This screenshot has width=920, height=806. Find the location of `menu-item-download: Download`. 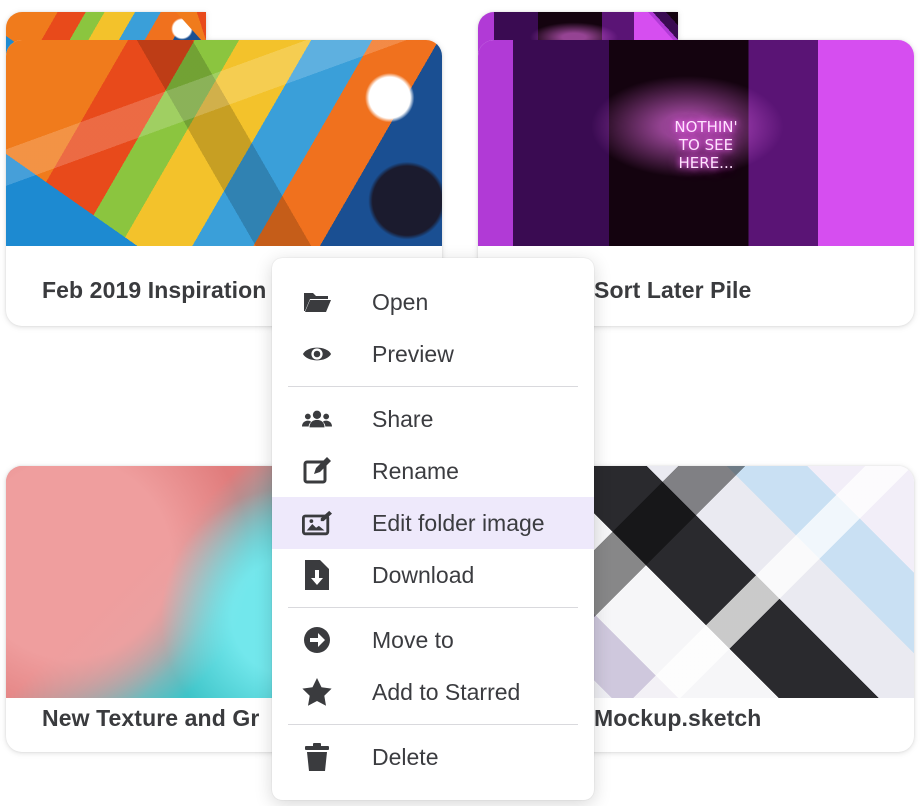

menu-item-download: Download is located at coordinates (433, 575).